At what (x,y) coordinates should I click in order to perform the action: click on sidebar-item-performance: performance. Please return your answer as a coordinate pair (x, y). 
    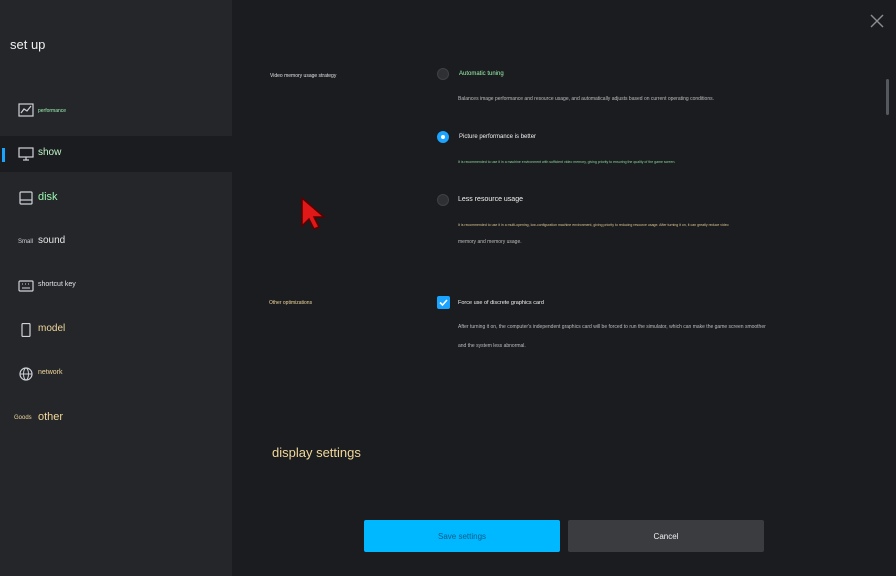
    Looking at the image, I should click on (116, 110).